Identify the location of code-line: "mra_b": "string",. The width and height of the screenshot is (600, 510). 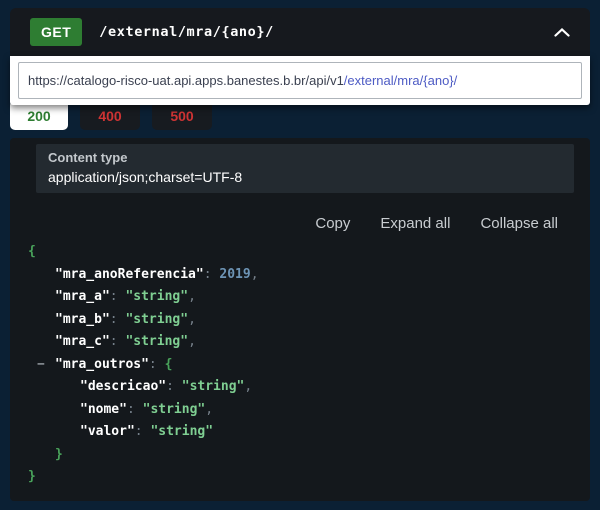
(301, 320).